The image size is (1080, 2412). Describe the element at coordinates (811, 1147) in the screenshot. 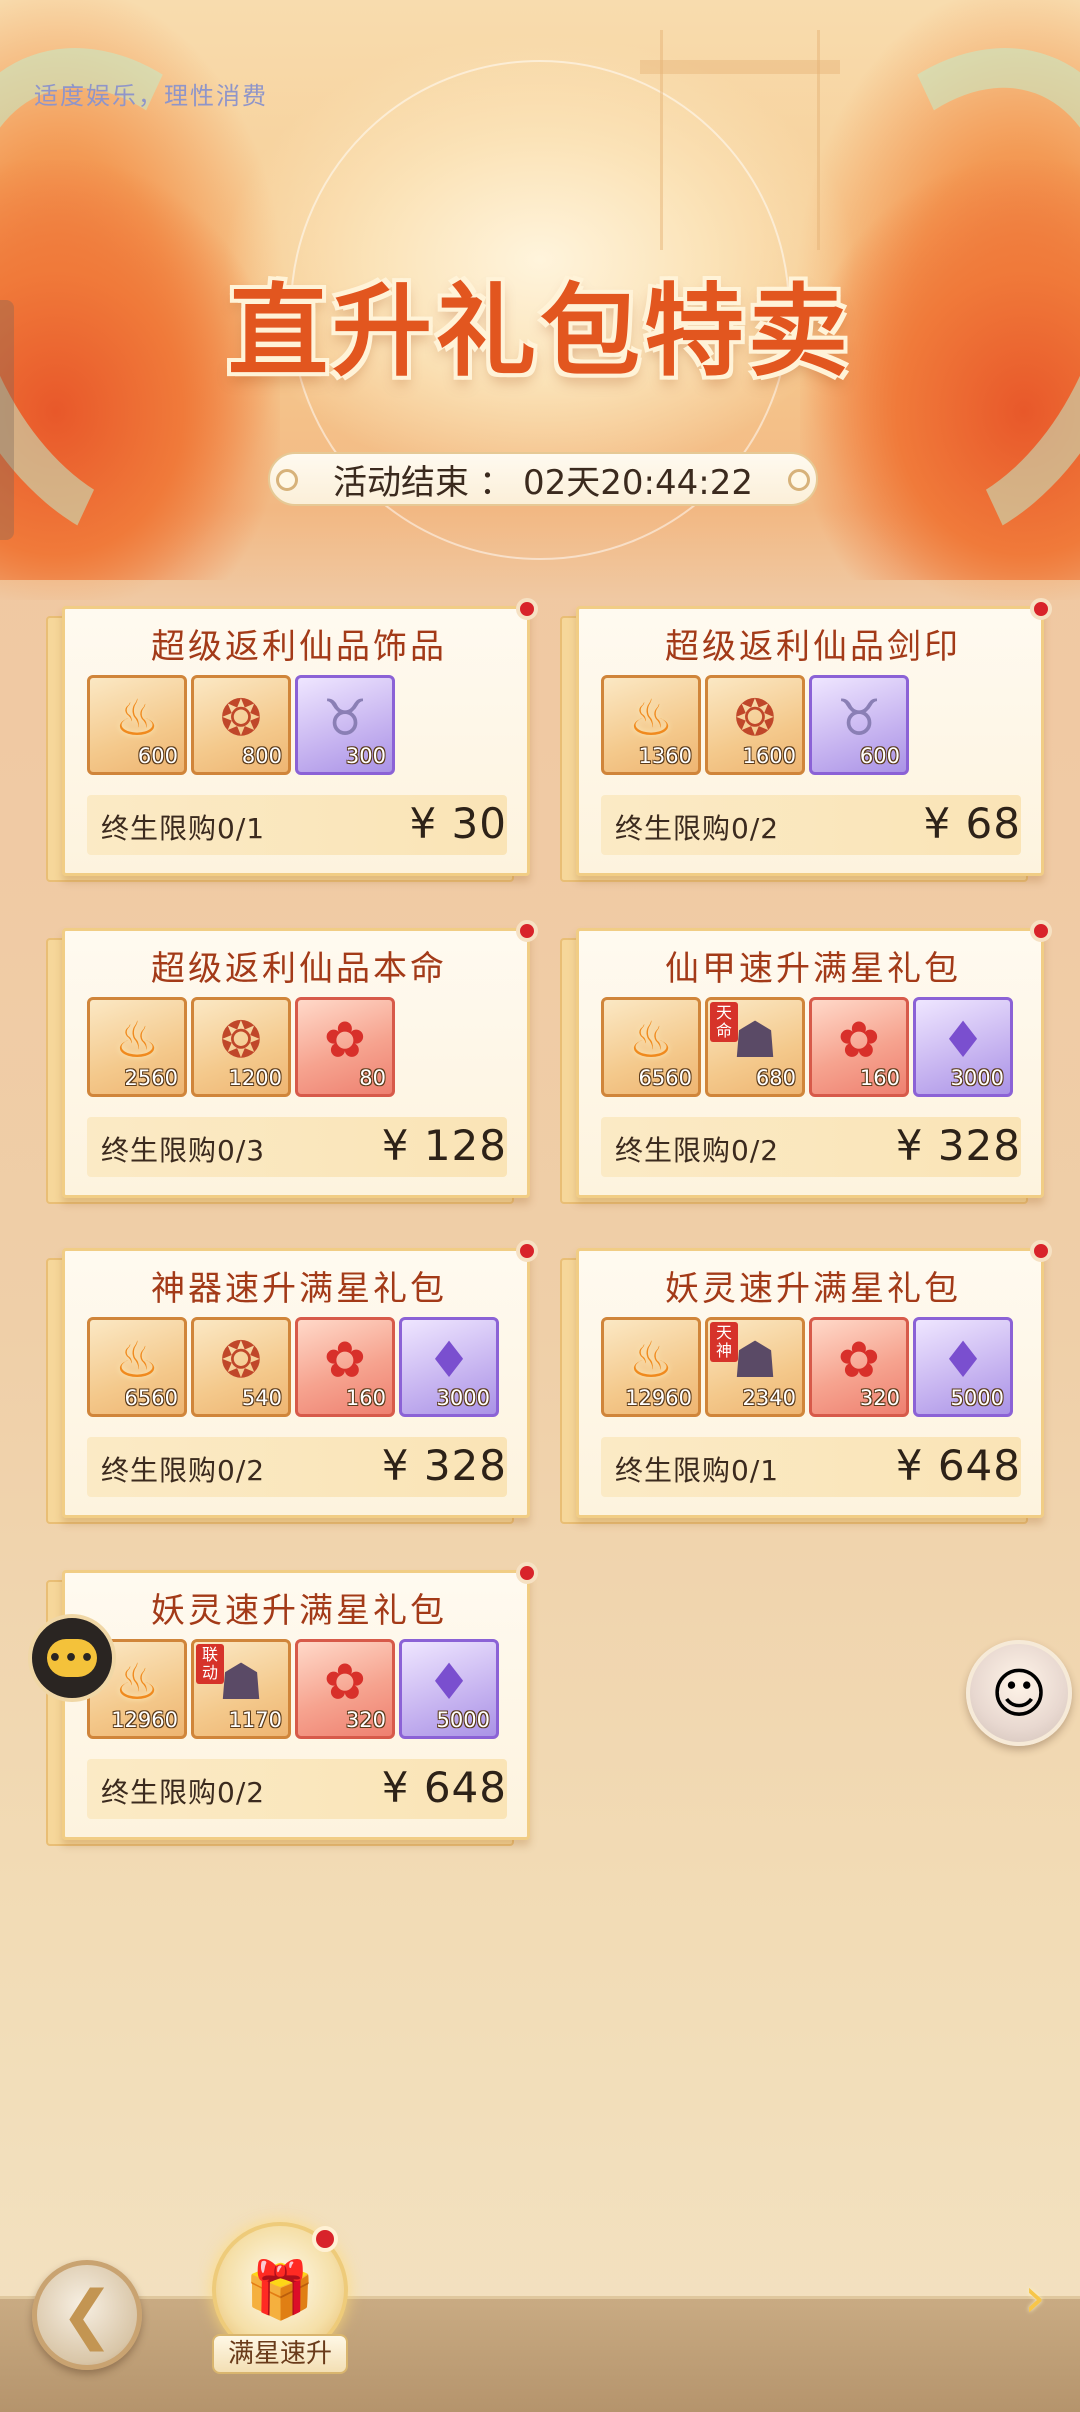

I see `card-footer: 终生限购0/2 ¥ 328` at that location.